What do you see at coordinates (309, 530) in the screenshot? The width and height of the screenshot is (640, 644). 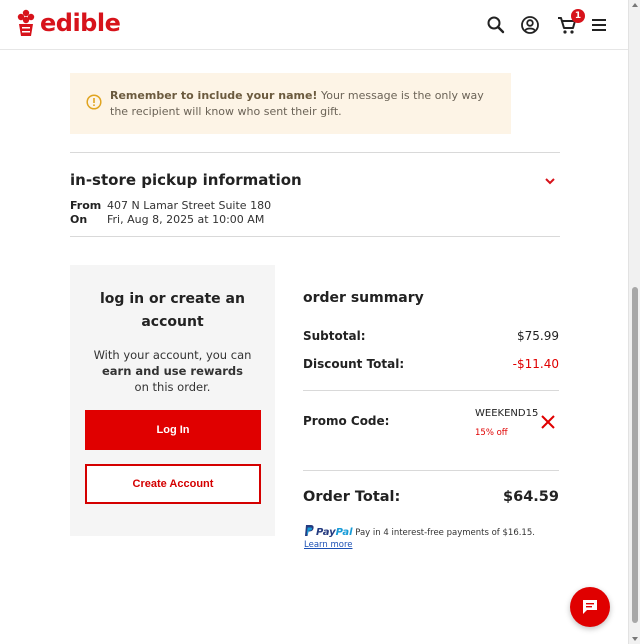 I see `paypal-icon` at bounding box center [309, 530].